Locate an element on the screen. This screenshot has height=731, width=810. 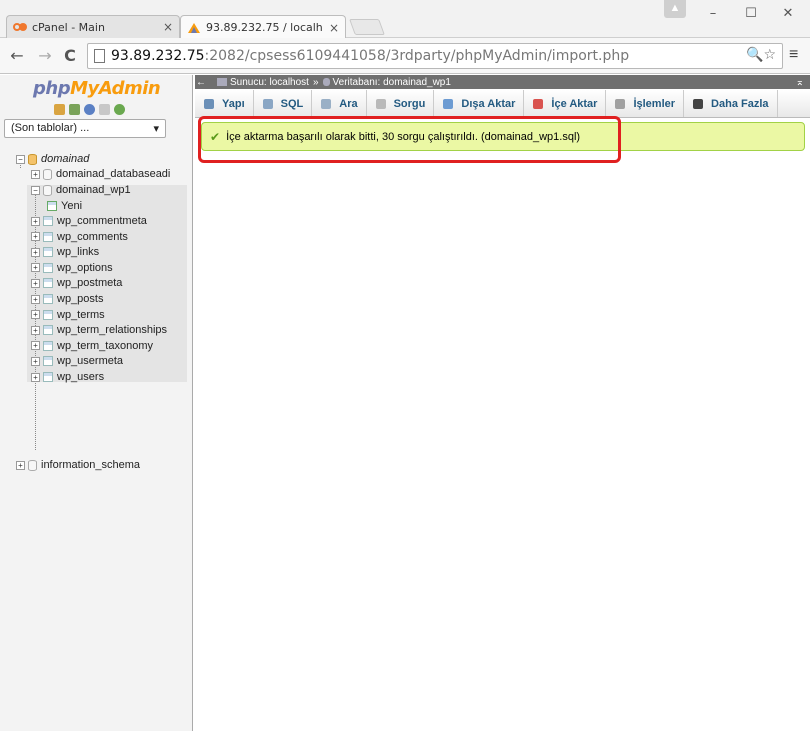
recent-tables-select: (Son tablolar) ... ▾ is located at coordinates (85, 128).